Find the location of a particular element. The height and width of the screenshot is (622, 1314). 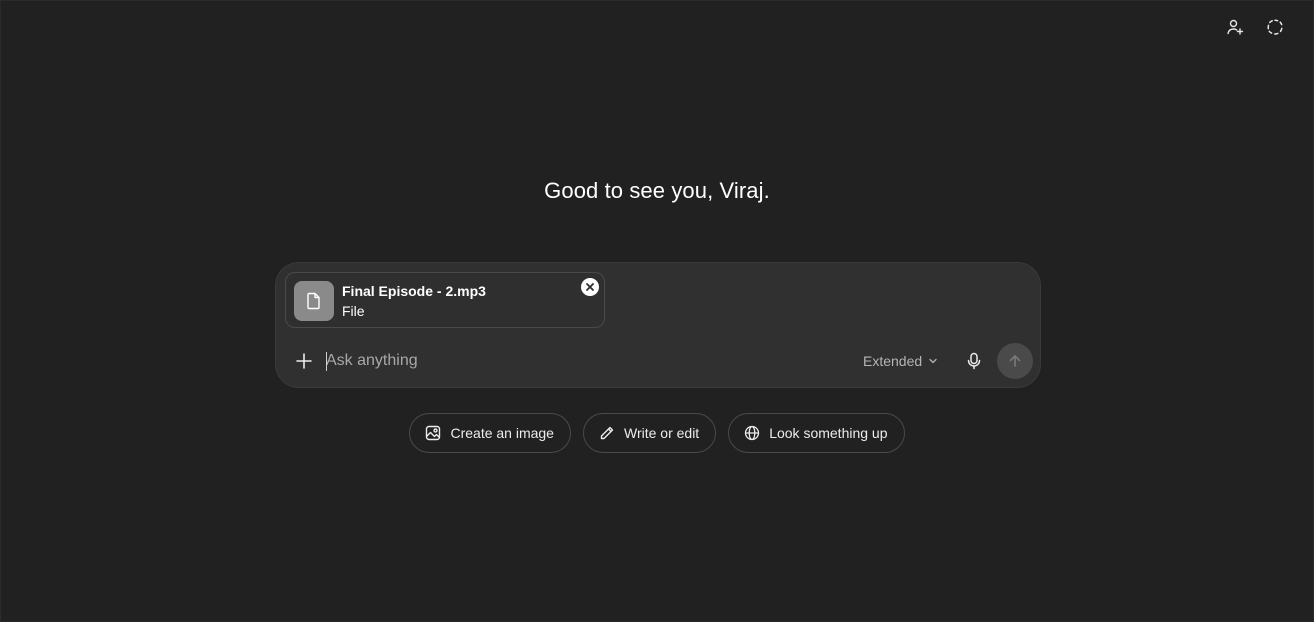

voice-input-button is located at coordinates (974, 361).